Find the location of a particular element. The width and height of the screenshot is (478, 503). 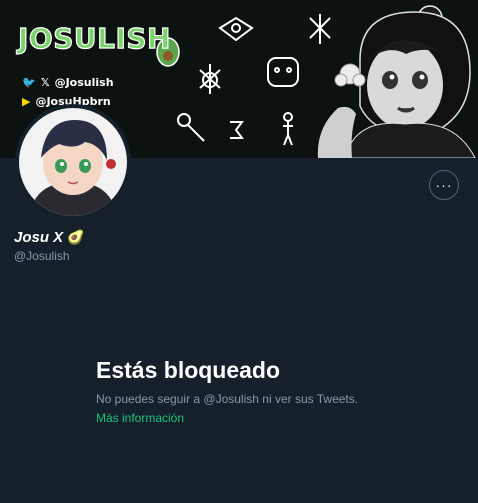

banner-twitter-handle: @Josulish is located at coordinates (84, 82).